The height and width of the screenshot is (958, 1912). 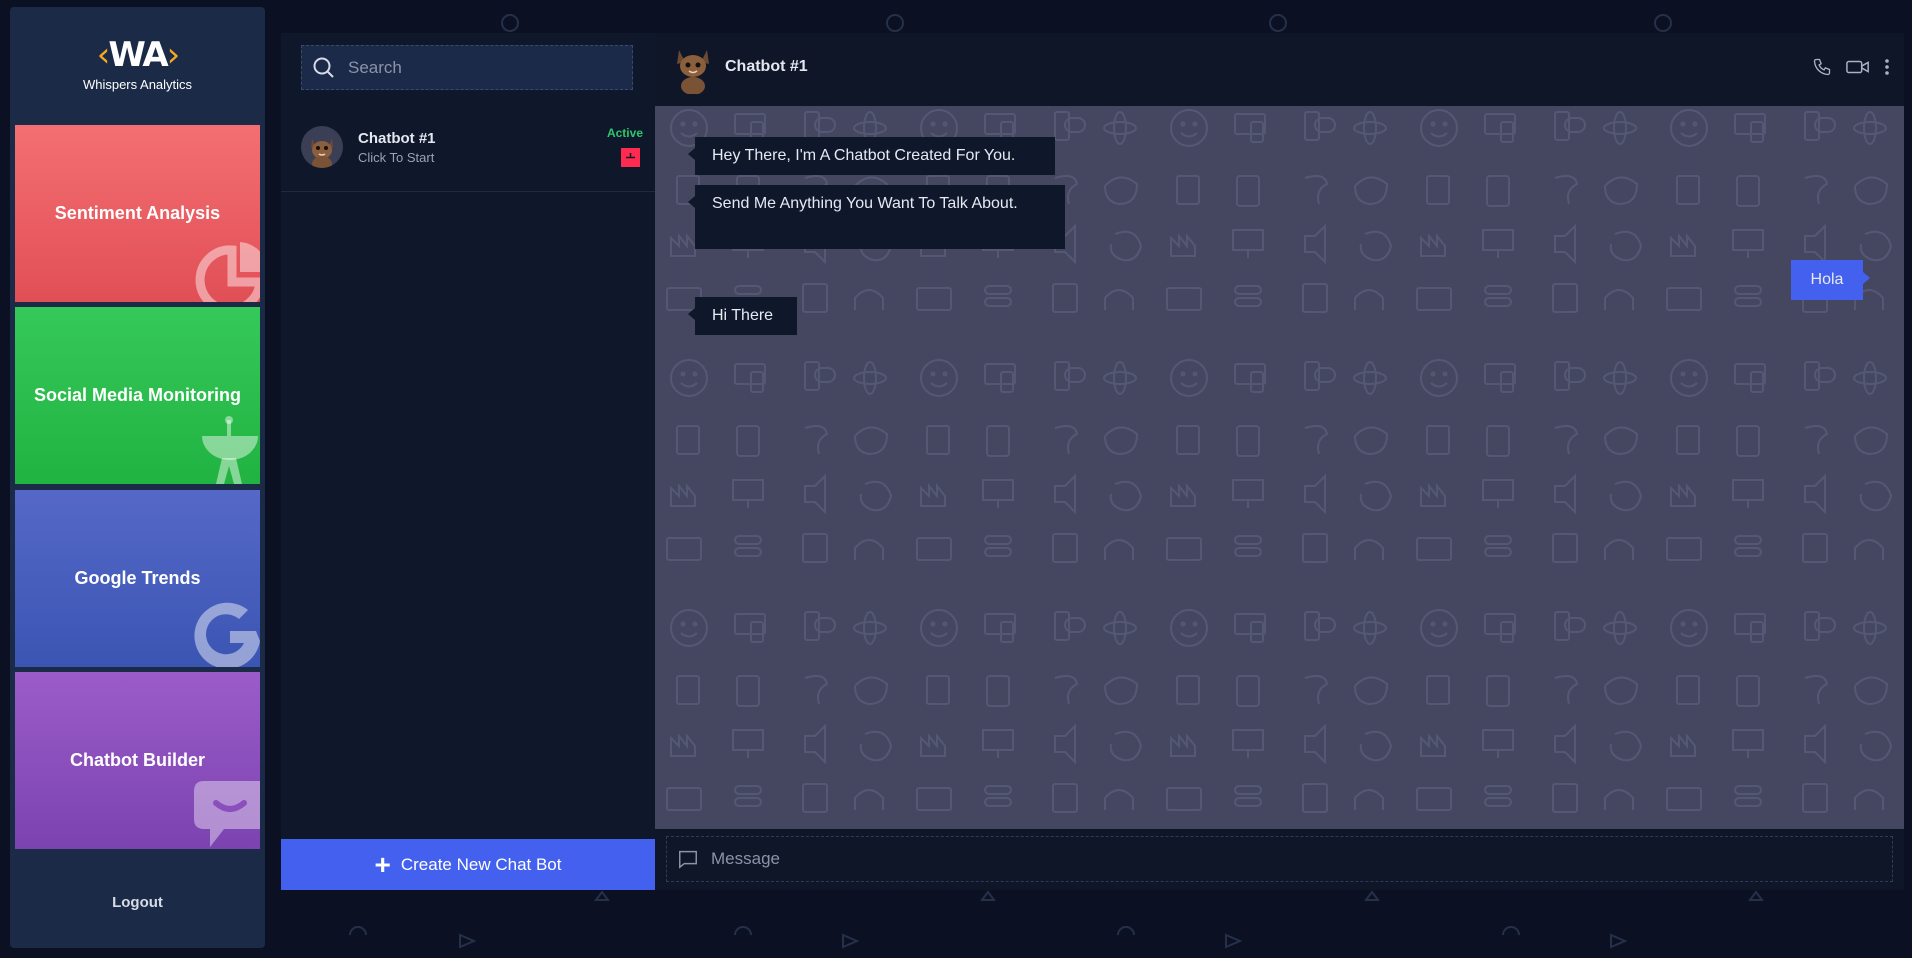 I want to click on message-icon, so click(x=688, y=859).